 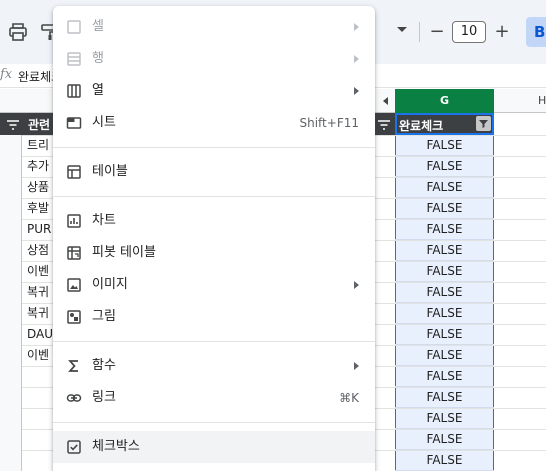 I want to click on print-icon, so click(x=18, y=32).